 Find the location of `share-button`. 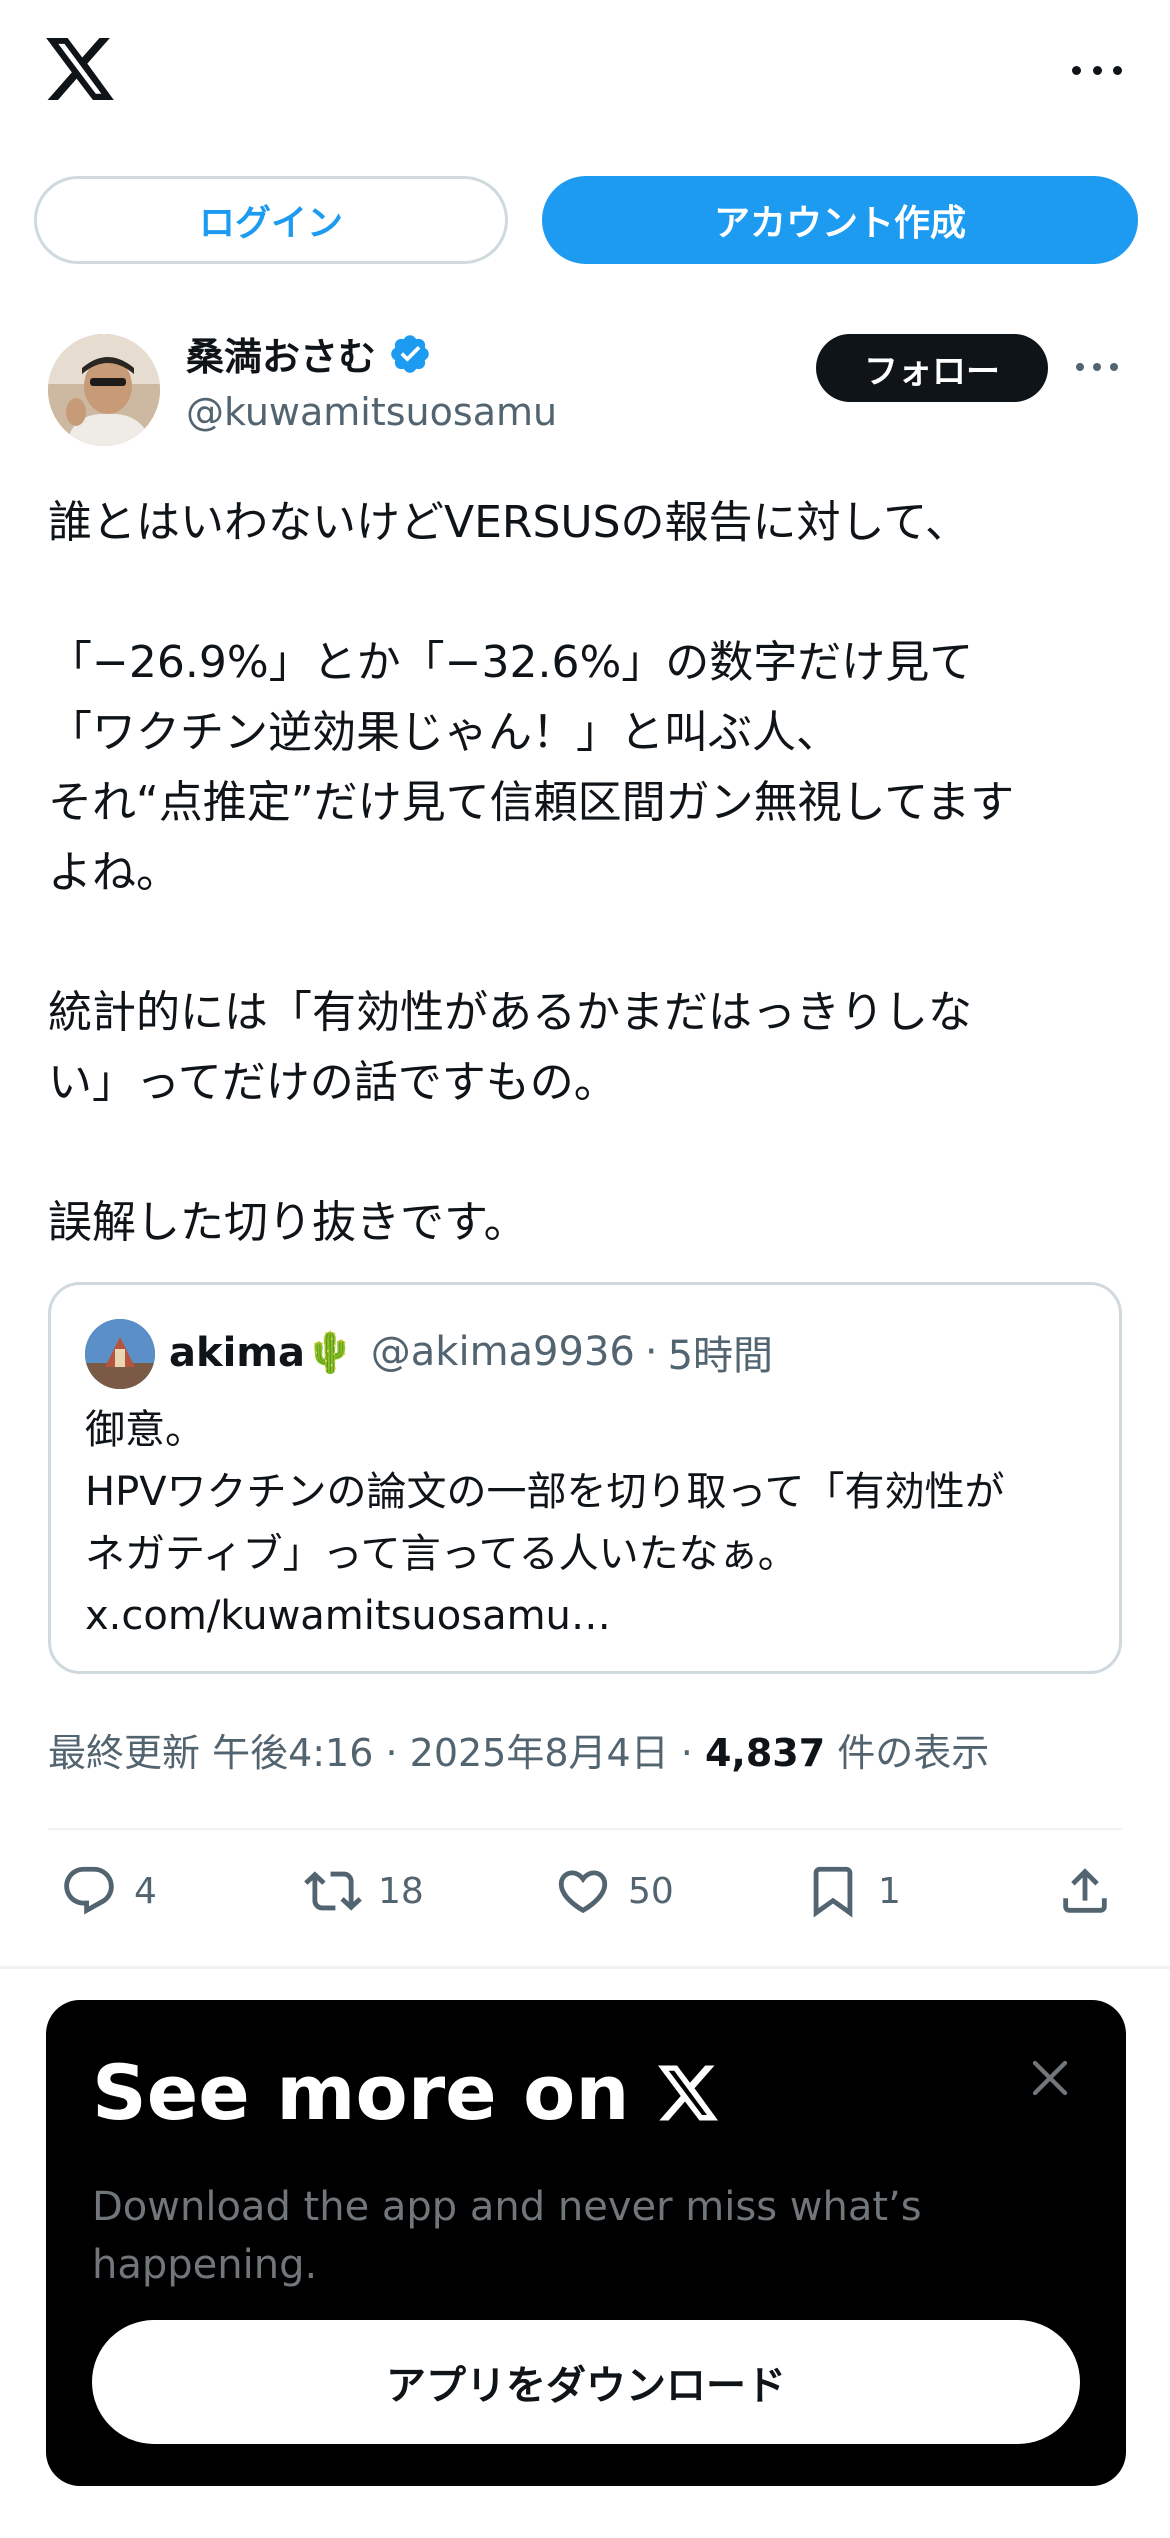

share-button is located at coordinates (1085, 1891).